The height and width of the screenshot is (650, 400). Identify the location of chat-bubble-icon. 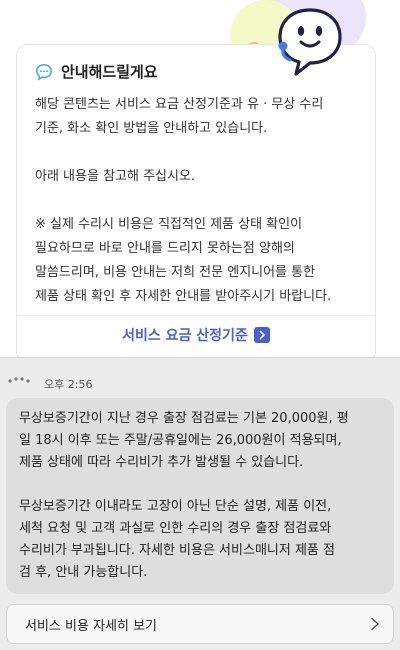
(44, 72).